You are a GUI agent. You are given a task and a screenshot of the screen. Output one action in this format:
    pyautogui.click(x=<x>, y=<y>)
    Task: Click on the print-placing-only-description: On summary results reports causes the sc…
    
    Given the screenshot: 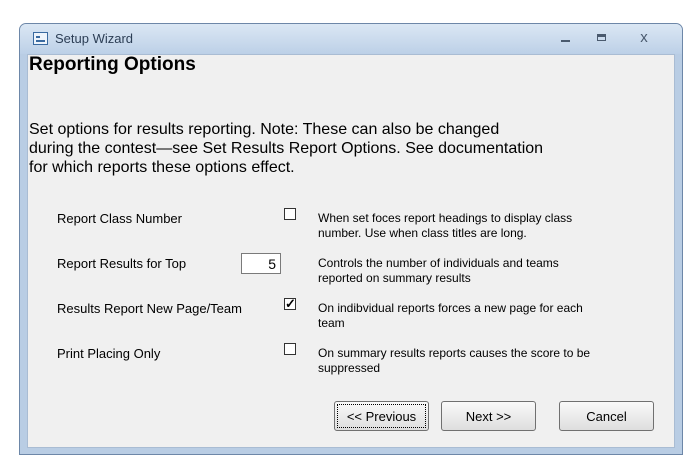 What is the action you would take?
    pyautogui.click(x=454, y=360)
    